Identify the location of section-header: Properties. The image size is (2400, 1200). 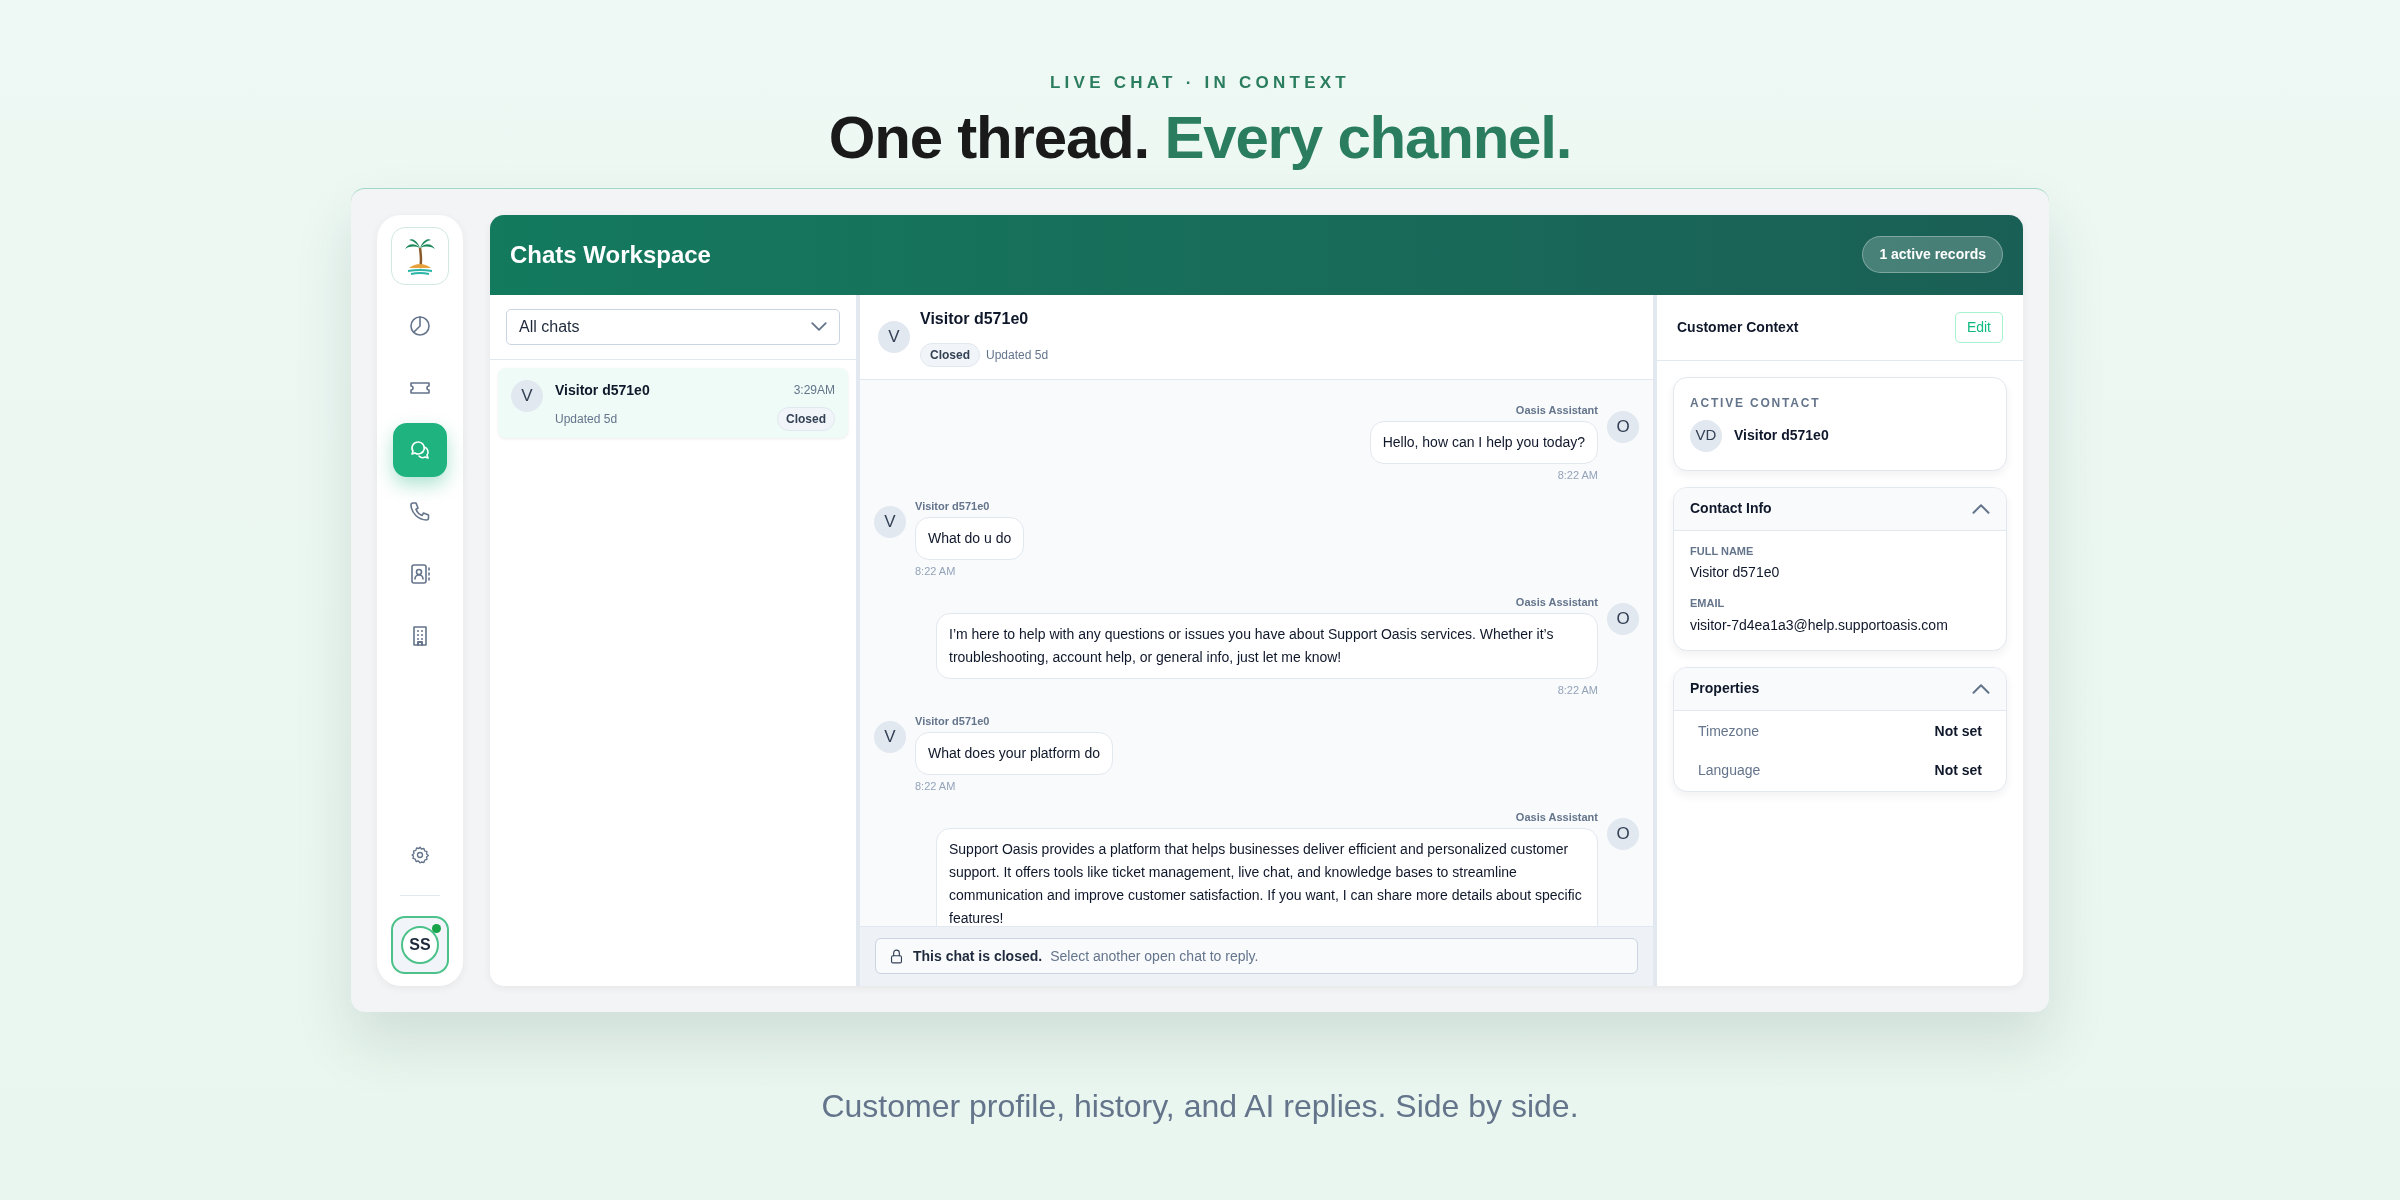
(1840, 689).